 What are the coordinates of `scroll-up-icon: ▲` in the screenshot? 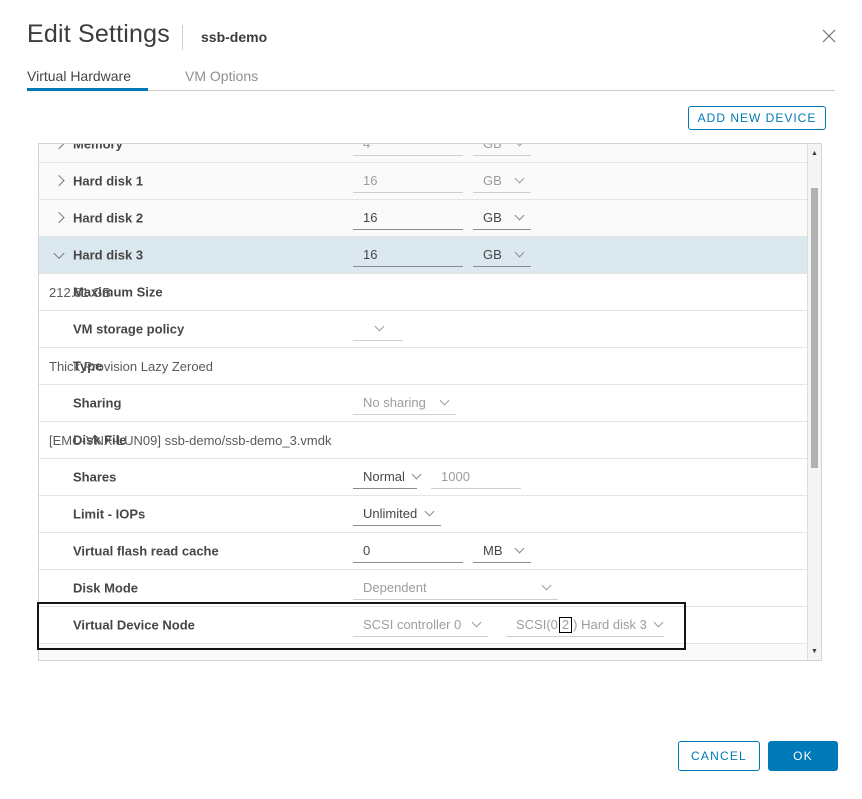 It's located at (814, 153).